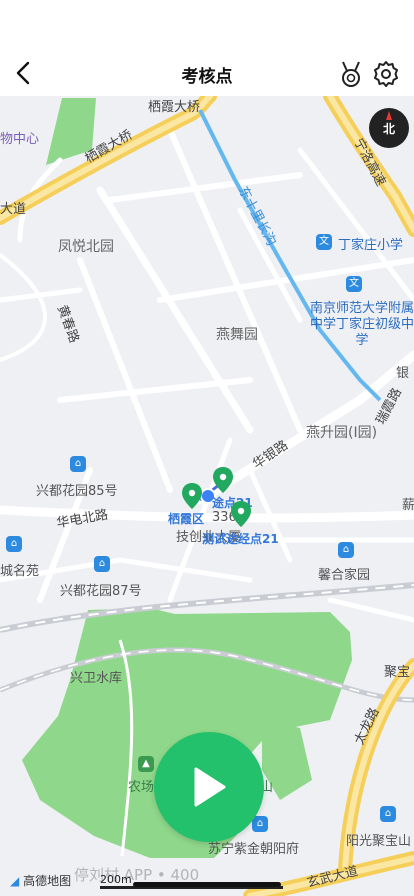 This screenshot has height=896, width=414. Describe the element at coordinates (101, 591) in the screenshot. I see `map-label: 兴都花园87号` at that location.